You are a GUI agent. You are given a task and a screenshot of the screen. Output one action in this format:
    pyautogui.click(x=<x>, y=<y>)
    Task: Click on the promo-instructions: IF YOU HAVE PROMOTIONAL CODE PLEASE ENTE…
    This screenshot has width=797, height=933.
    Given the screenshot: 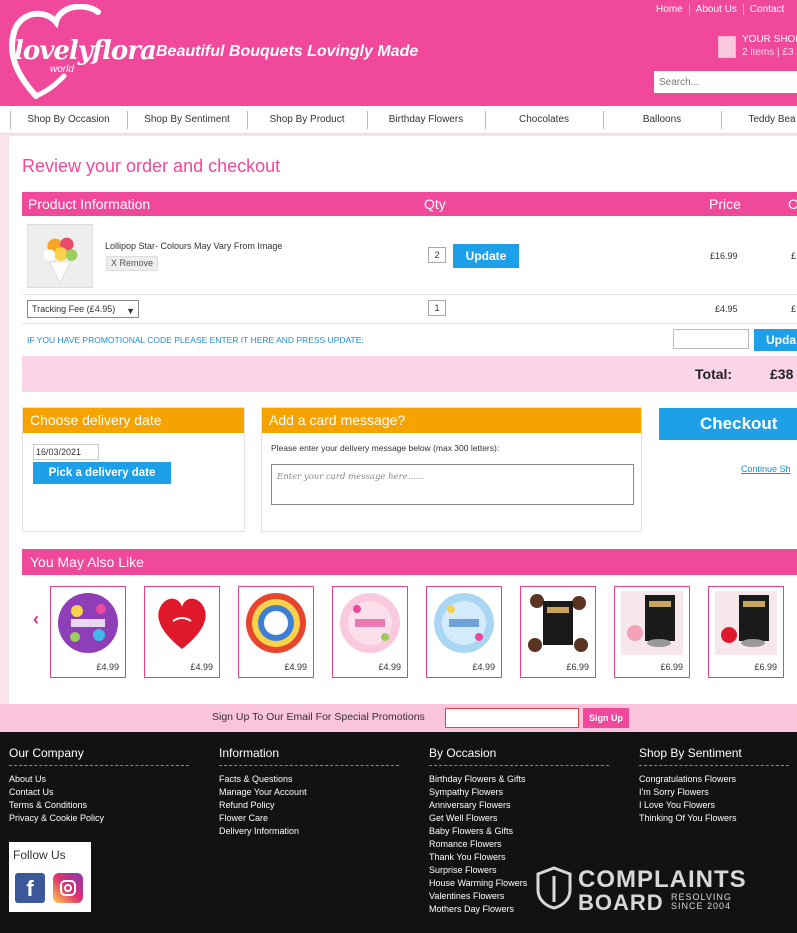 What is the action you would take?
    pyautogui.click(x=195, y=340)
    